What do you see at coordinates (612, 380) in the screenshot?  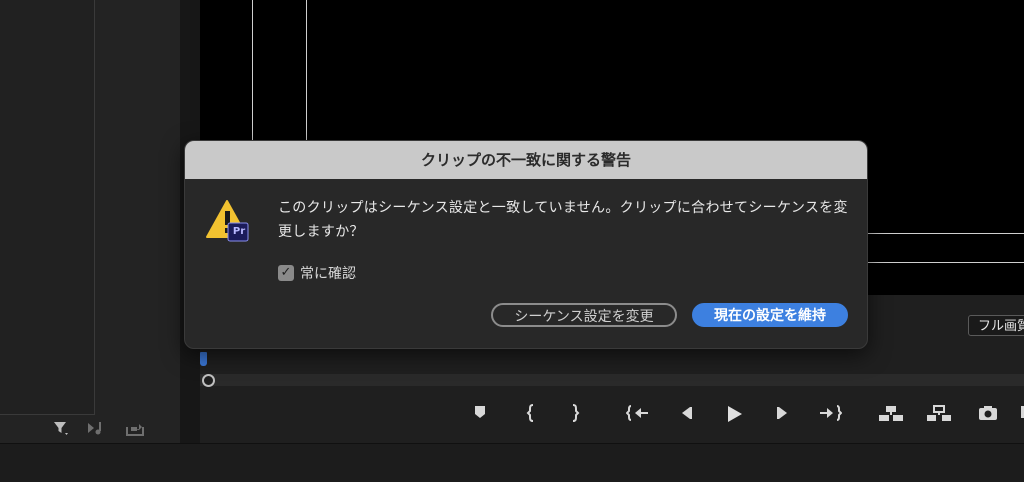 I see `scrub-bar` at bounding box center [612, 380].